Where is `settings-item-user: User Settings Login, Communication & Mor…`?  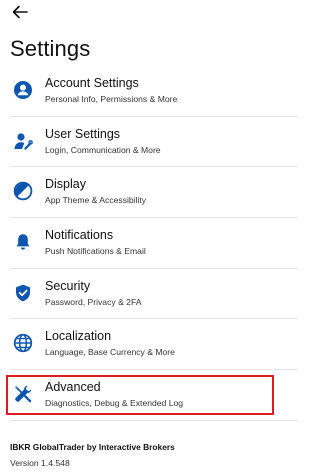 settings-item-user: User Settings Login, Communication & Mor… is located at coordinates (150, 142).